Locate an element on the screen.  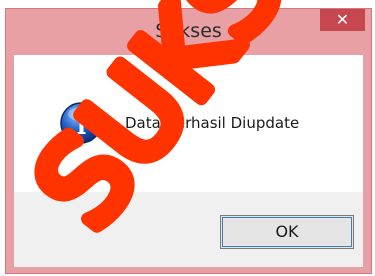
message-text: Data Berhasil Diupdate is located at coordinates (212, 123).